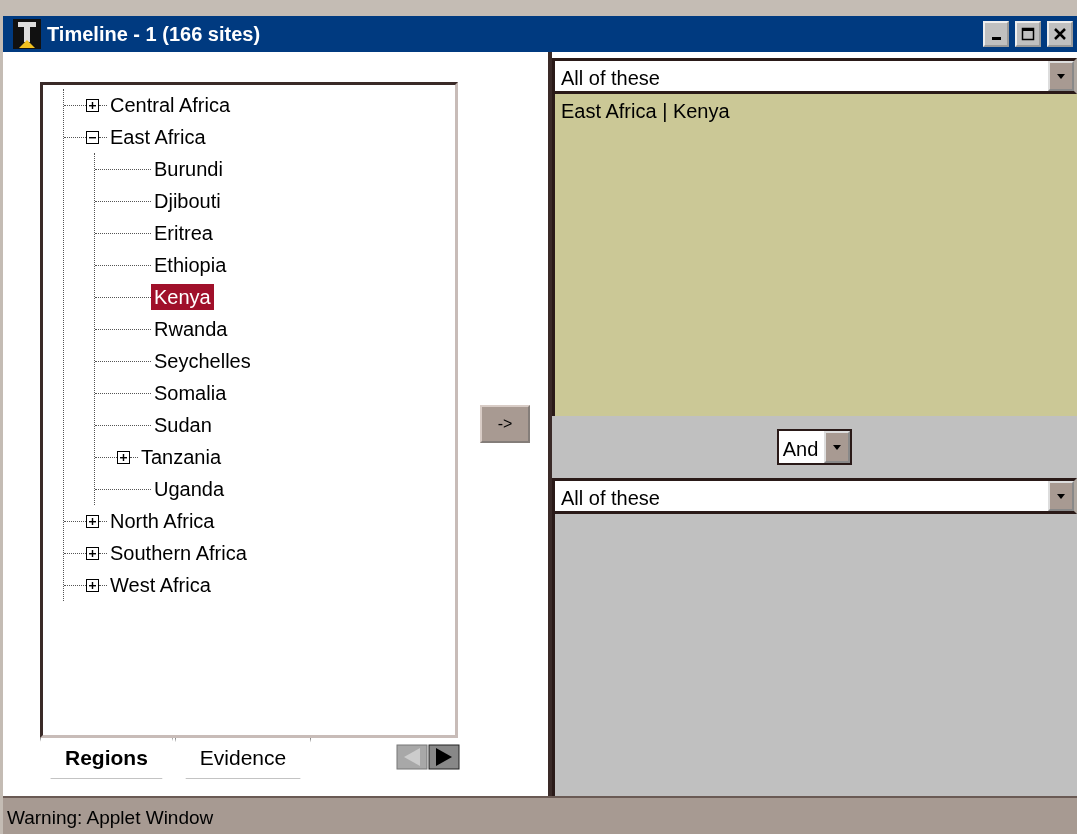  Describe the element at coordinates (187, 201) in the screenshot. I see `tree-item: Djibouti` at that location.